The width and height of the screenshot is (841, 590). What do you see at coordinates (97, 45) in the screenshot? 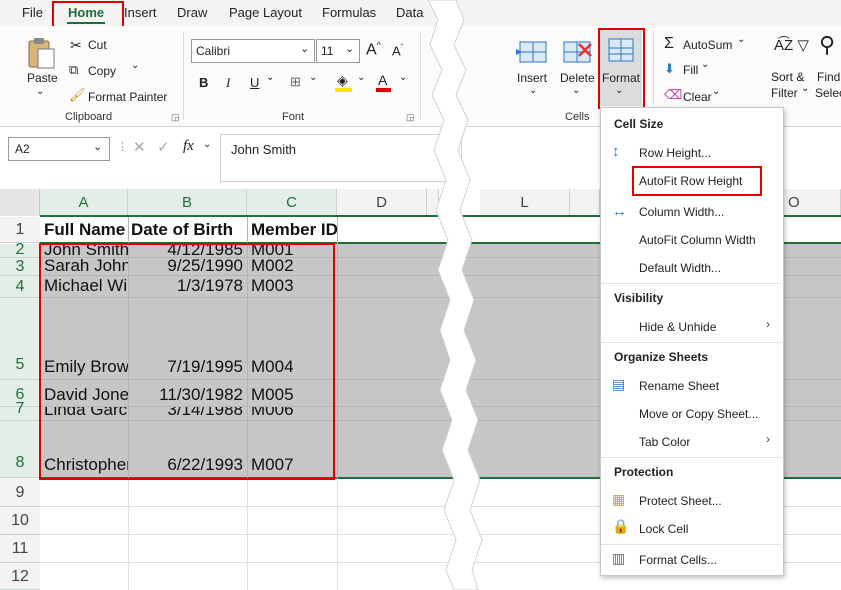
I see `cut-button: Cut` at bounding box center [97, 45].